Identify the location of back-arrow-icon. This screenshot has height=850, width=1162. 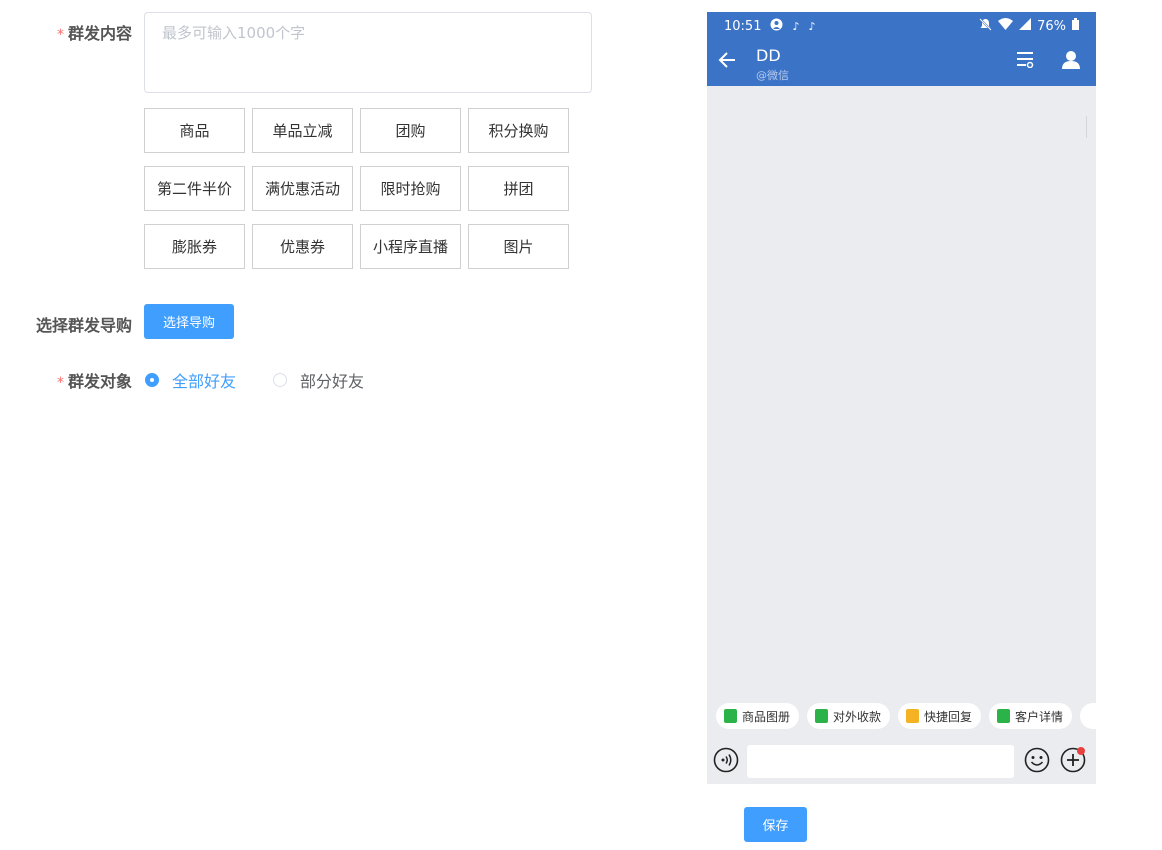
(727, 62).